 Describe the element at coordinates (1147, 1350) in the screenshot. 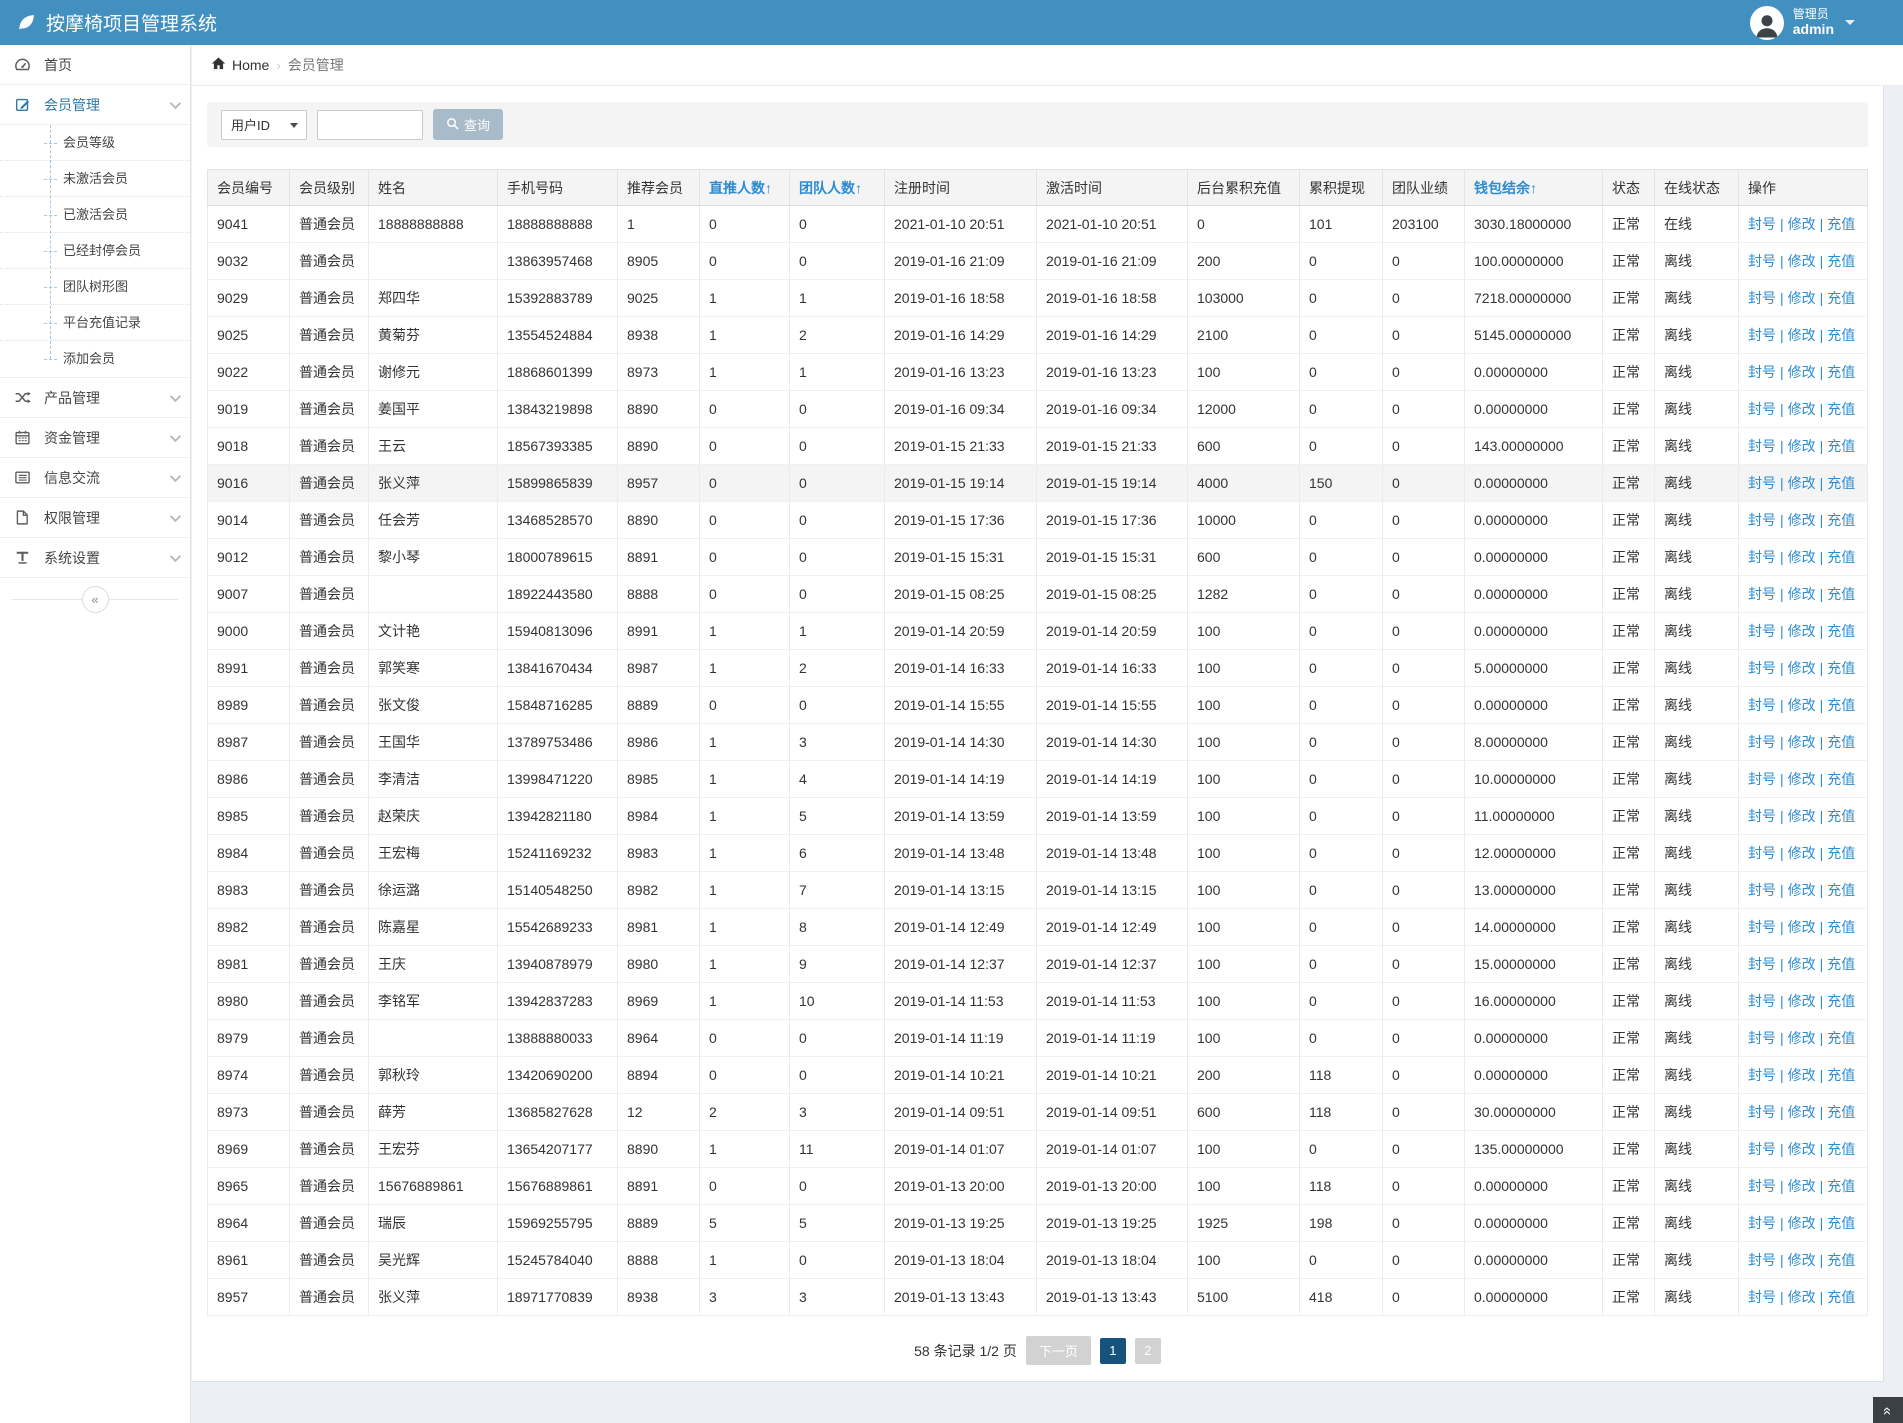

I see `page-button-2: 2` at that location.